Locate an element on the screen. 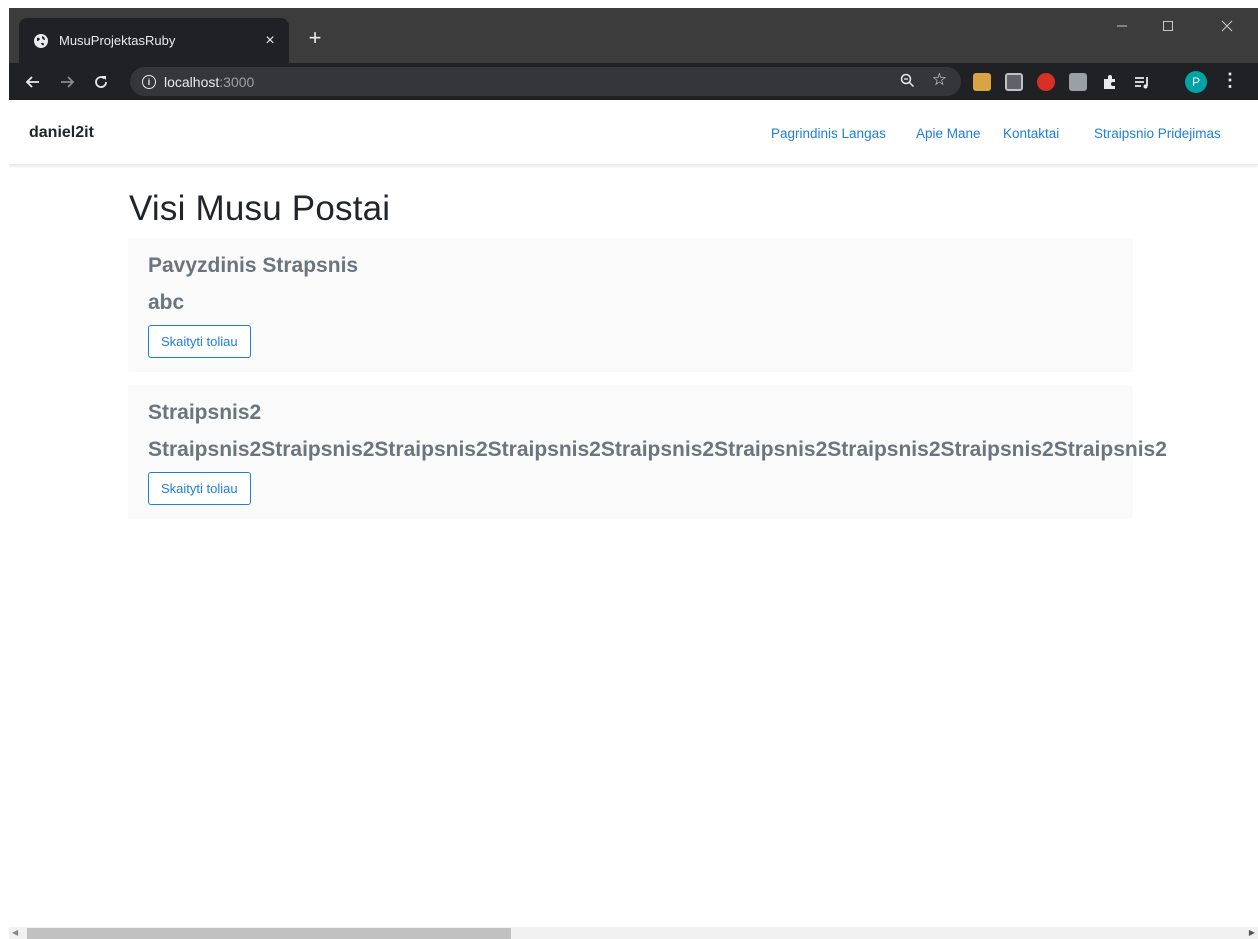 The image size is (1258, 939). page-title: Visi Musu Postai is located at coordinates (260, 208).